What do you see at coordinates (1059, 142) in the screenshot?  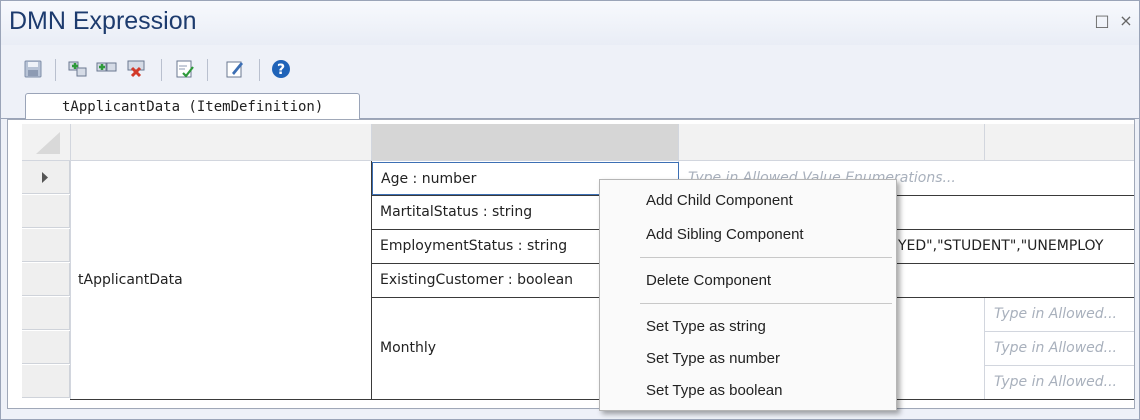 I see `column-header-extra` at bounding box center [1059, 142].